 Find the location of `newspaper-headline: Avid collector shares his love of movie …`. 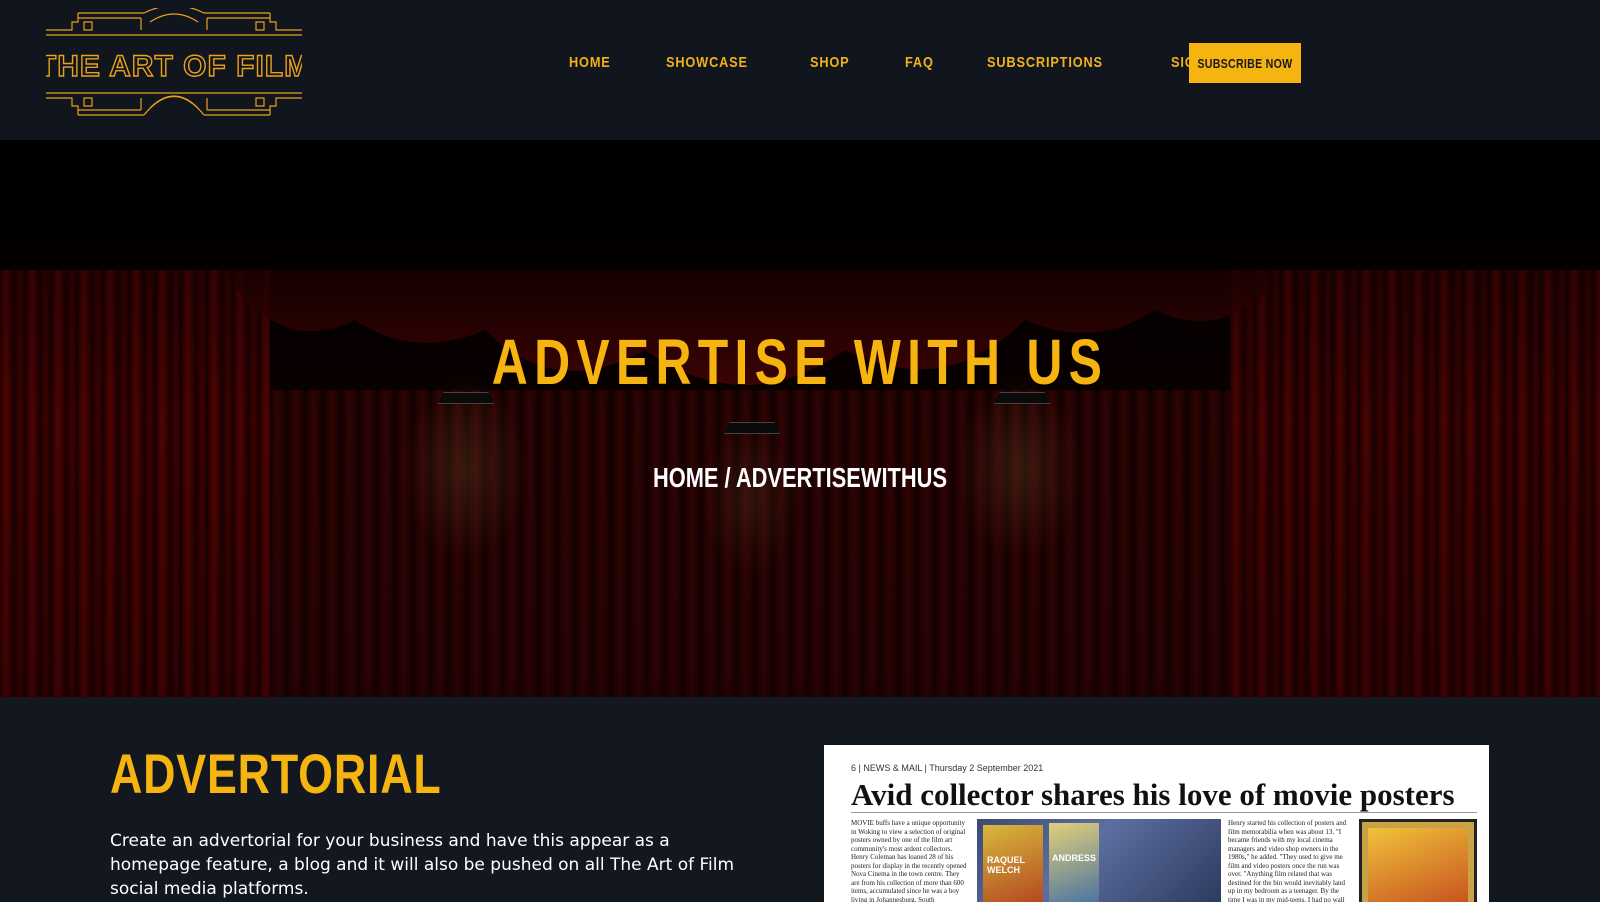

newspaper-headline: Avid collector shares his love of movie … is located at coordinates (1153, 794).